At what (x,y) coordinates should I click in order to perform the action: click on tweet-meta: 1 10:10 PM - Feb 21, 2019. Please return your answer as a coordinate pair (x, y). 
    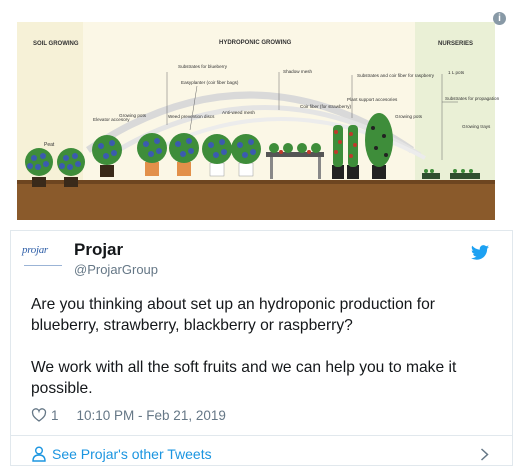
    Looking at the image, I should click on (128, 415).